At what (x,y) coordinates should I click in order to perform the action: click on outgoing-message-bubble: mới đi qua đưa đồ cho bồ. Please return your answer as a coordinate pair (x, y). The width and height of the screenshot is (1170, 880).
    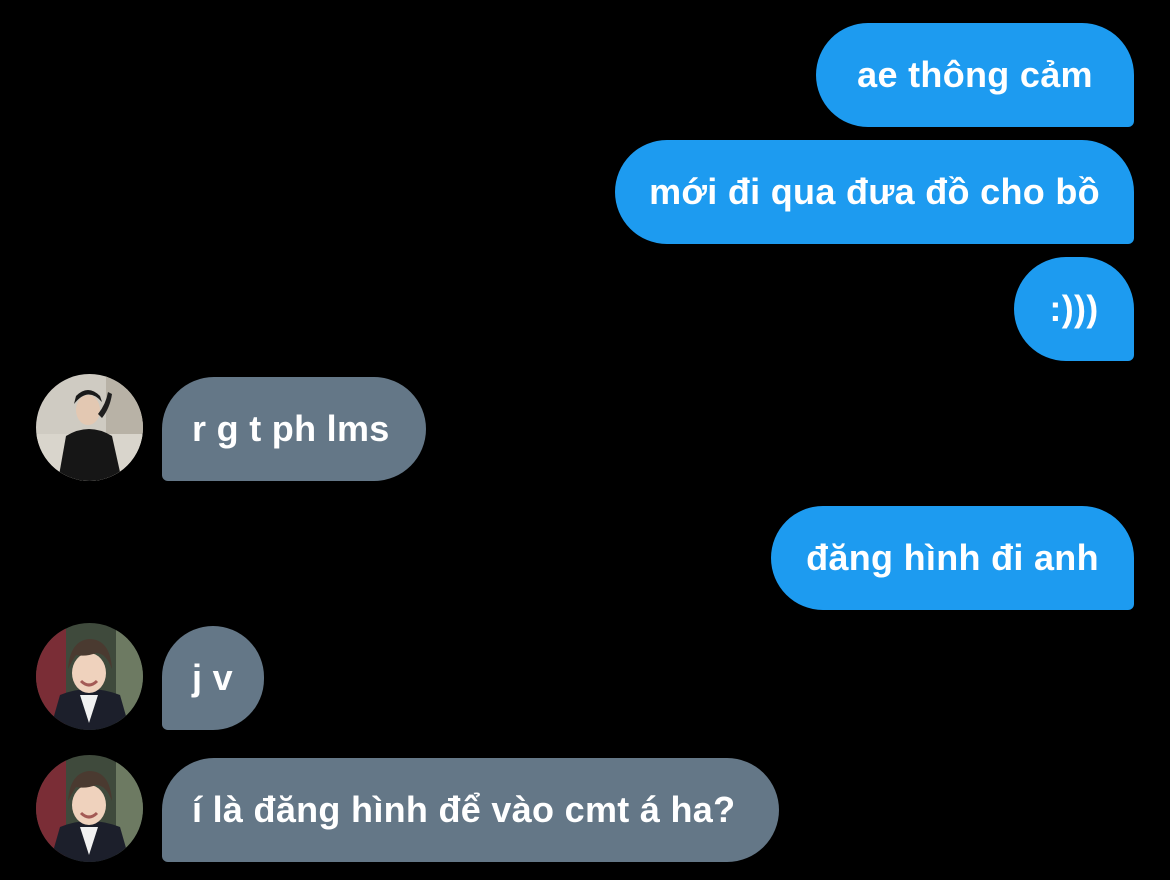
    Looking at the image, I should click on (874, 192).